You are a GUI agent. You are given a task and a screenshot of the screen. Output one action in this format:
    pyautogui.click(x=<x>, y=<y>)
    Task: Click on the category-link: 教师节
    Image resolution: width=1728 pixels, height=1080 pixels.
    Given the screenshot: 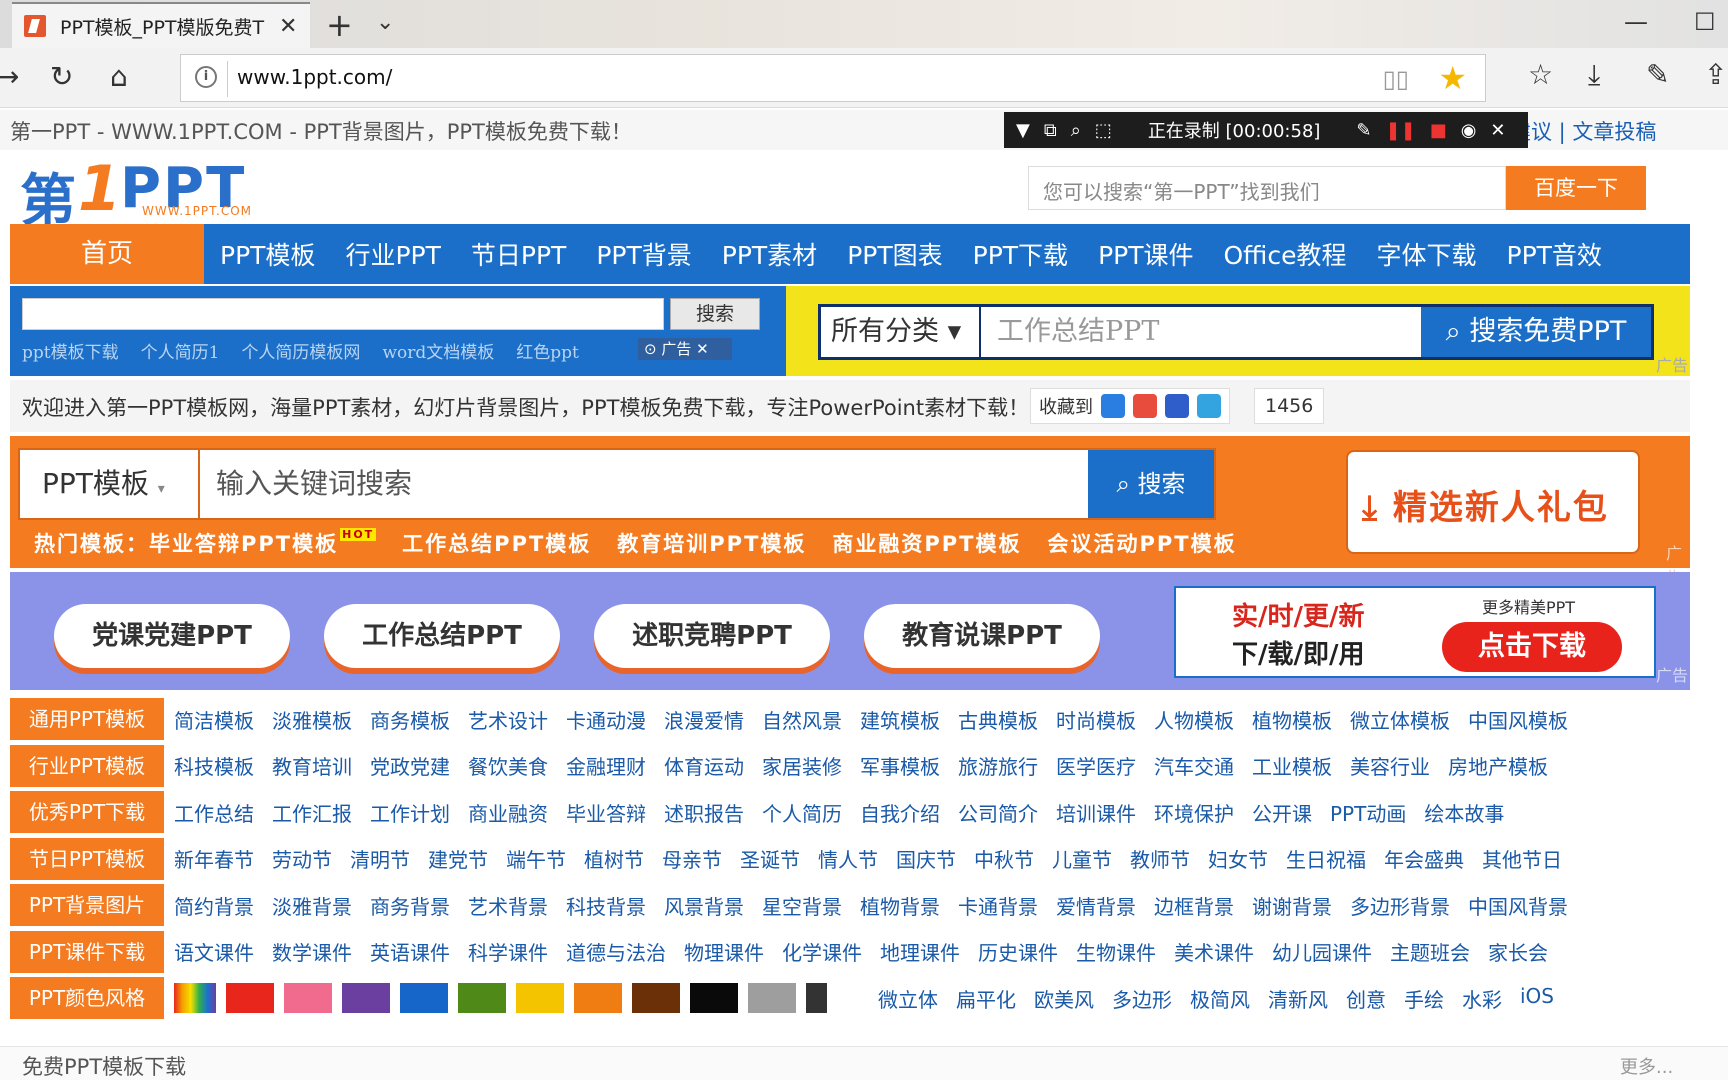 What is the action you would take?
    pyautogui.click(x=1160, y=858)
    